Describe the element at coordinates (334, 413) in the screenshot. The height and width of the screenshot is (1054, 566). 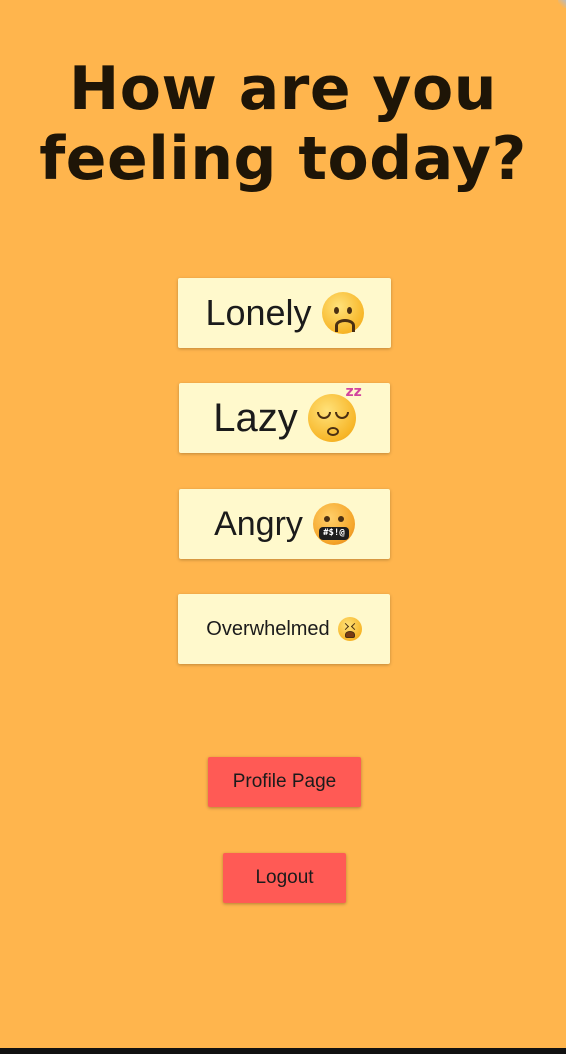
I see `sleeping-face-icon: zz` at that location.